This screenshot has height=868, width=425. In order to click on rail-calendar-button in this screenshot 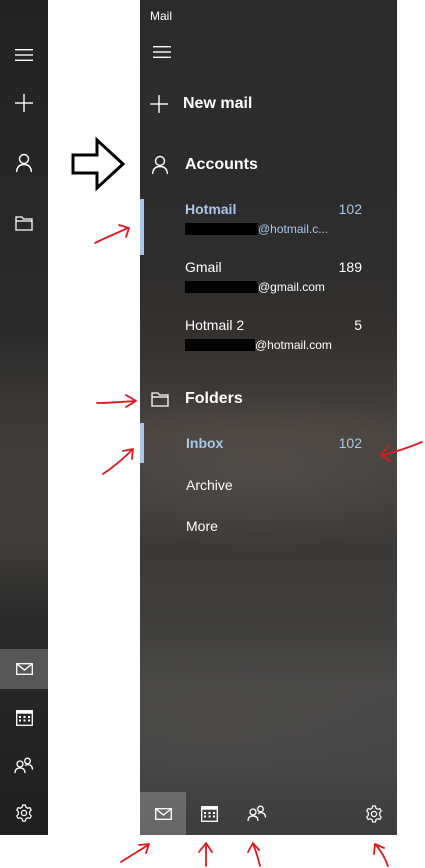, I will do `click(24, 717)`.